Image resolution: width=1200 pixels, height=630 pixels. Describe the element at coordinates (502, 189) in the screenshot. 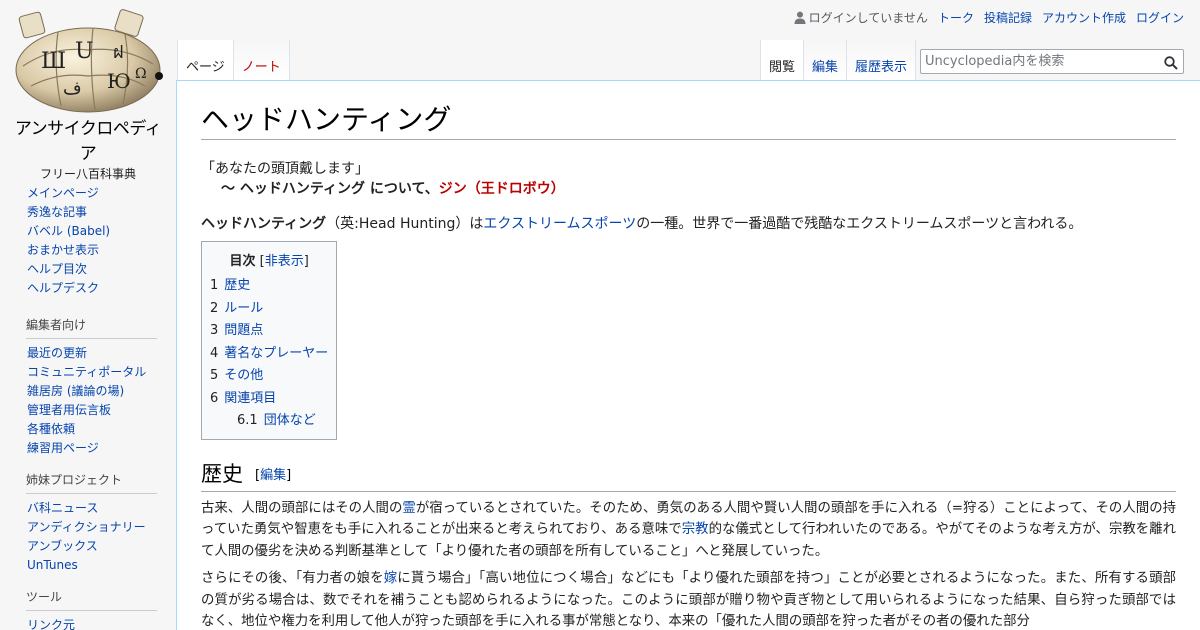

I see `quote-author-link: ジン（王ドロボウ）` at that location.